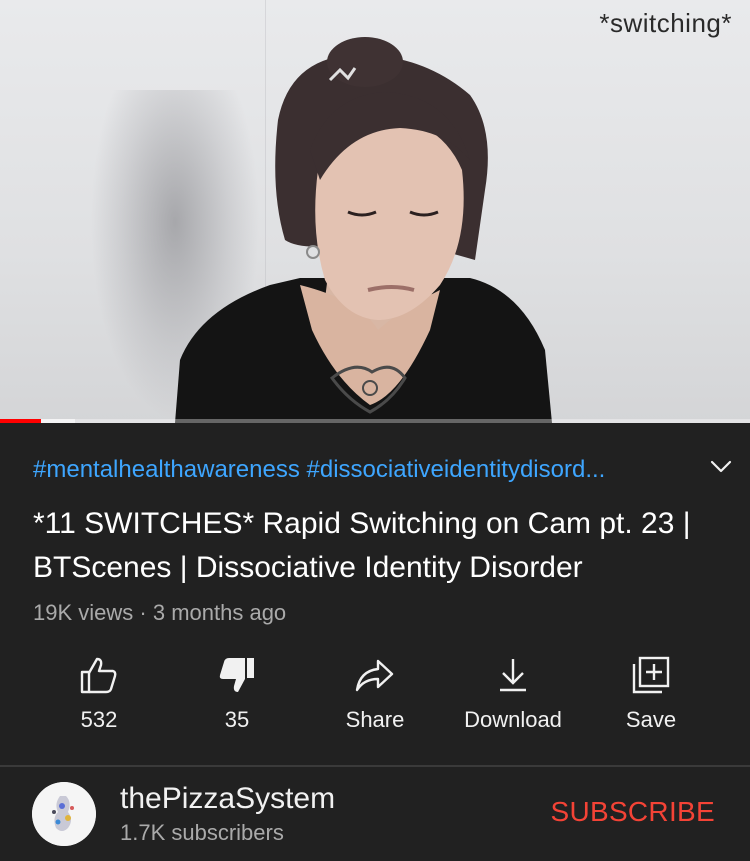 The image size is (750, 861). I want to click on video-caption-overlay: *switching*, so click(665, 23).